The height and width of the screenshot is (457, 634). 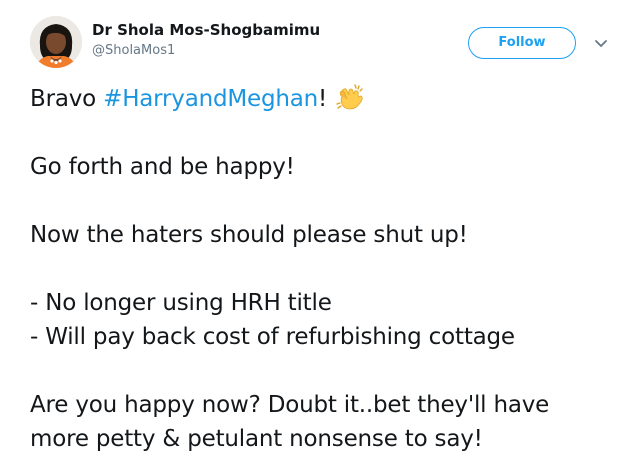 I want to click on chevron-down-icon, so click(x=601, y=44).